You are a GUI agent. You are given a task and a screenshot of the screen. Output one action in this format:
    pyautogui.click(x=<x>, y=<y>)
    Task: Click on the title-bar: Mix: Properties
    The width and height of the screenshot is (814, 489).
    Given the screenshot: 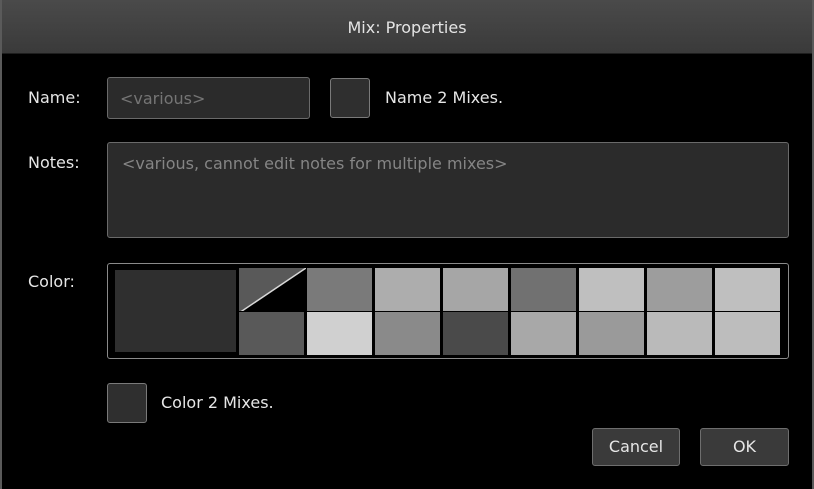 What is the action you would take?
    pyautogui.click(x=407, y=27)
    